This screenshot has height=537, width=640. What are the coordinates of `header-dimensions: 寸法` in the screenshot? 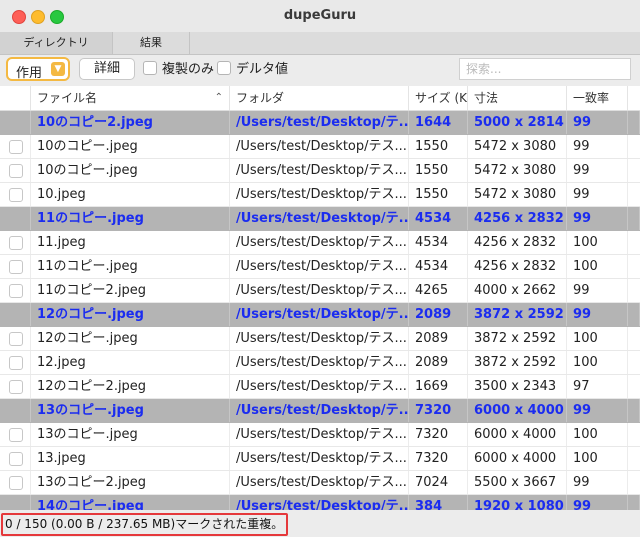 It's located at (517, 98).